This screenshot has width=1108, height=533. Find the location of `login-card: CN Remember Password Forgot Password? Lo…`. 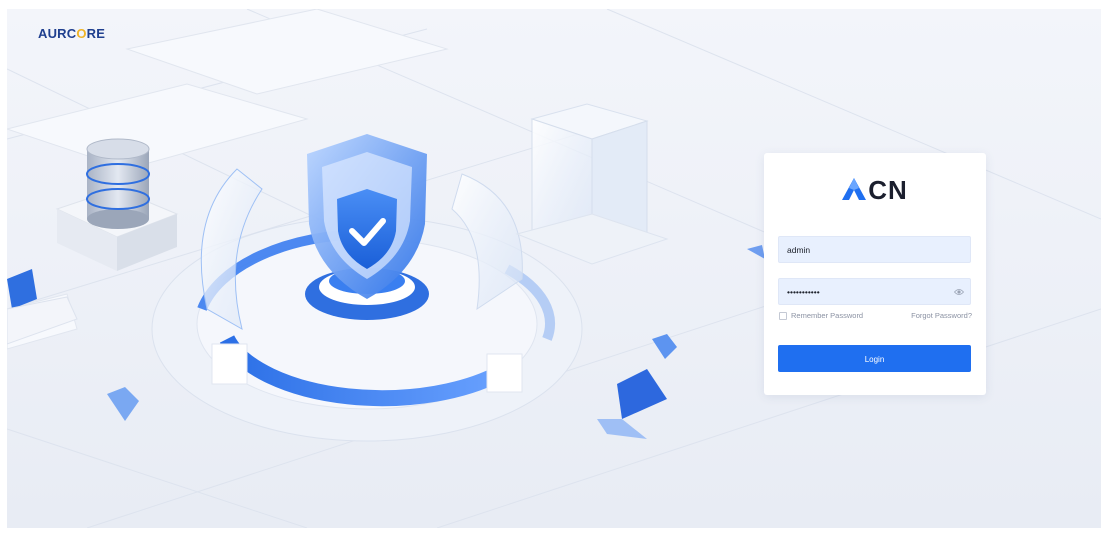

login-card: CN Remember Password Forgot Password? Lo… is located at coordinates (875, 274).